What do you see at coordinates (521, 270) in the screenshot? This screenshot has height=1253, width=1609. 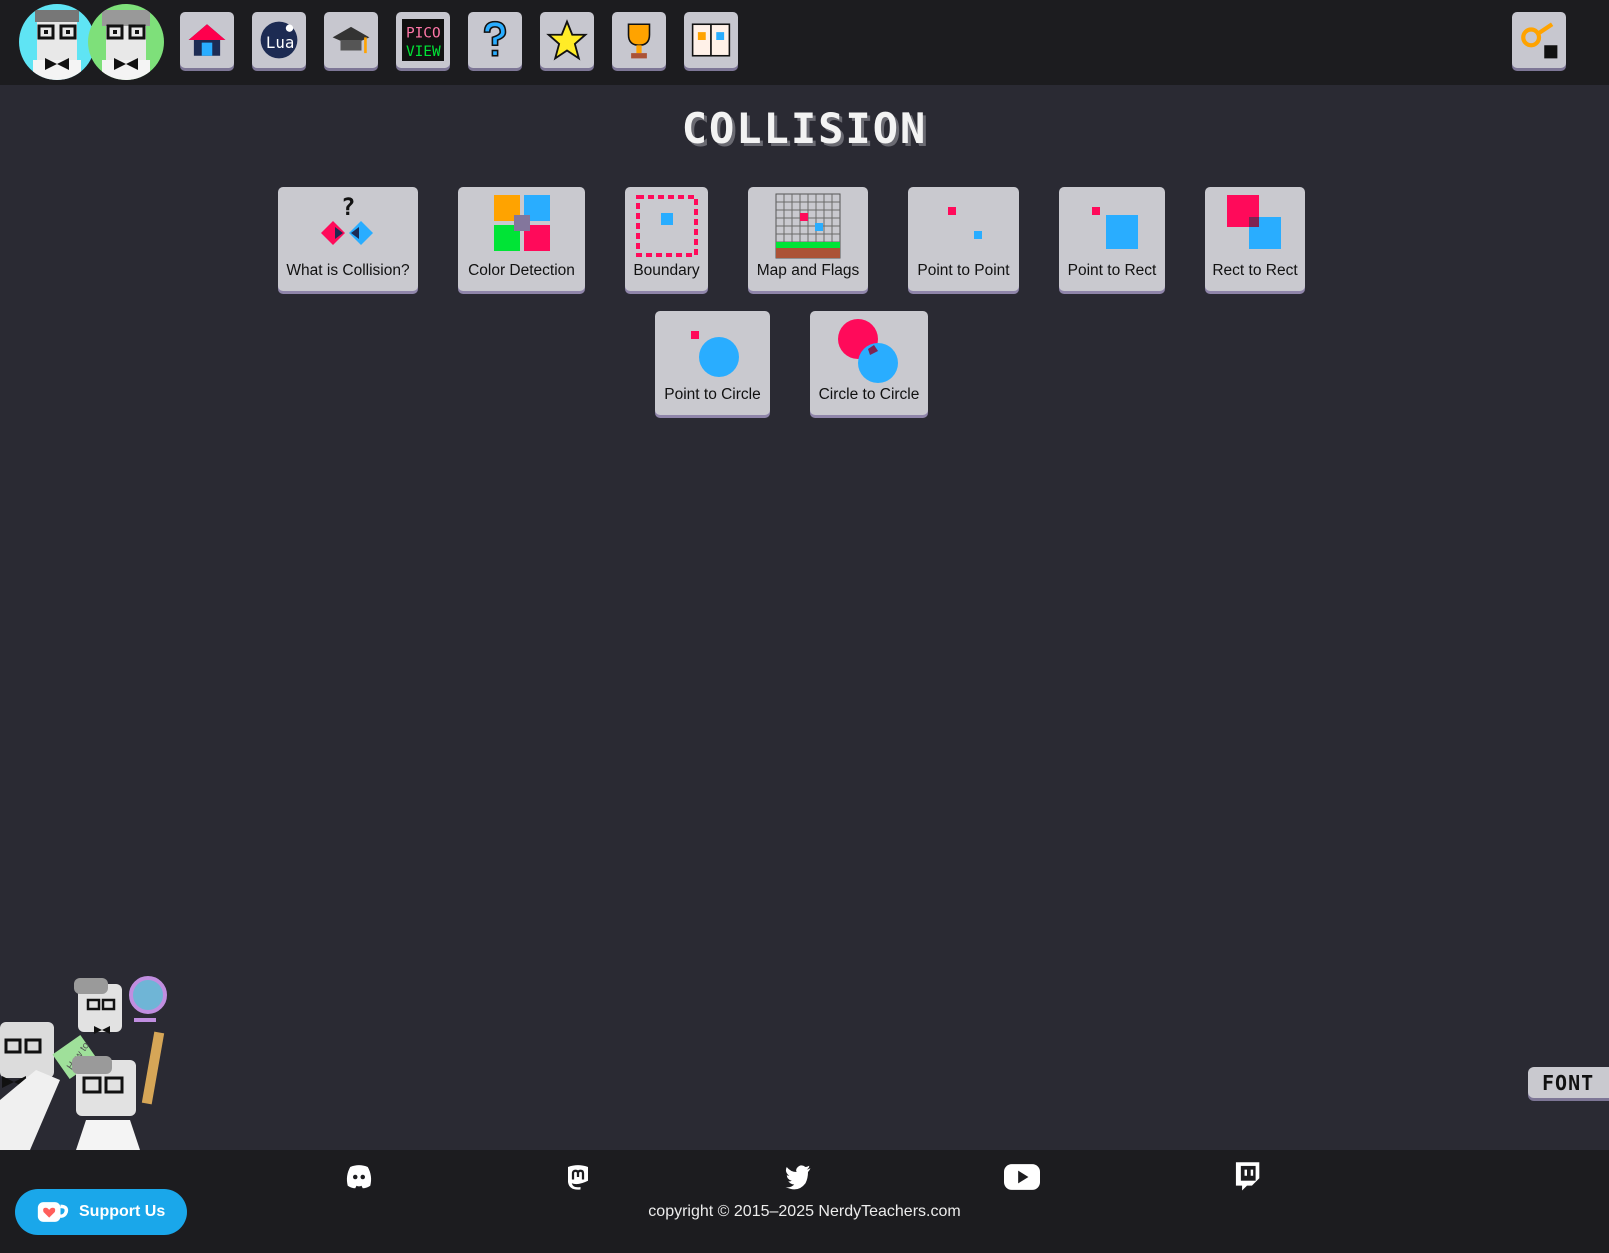 I see `card-label: Color Detection` at bounding box center [521, 270].